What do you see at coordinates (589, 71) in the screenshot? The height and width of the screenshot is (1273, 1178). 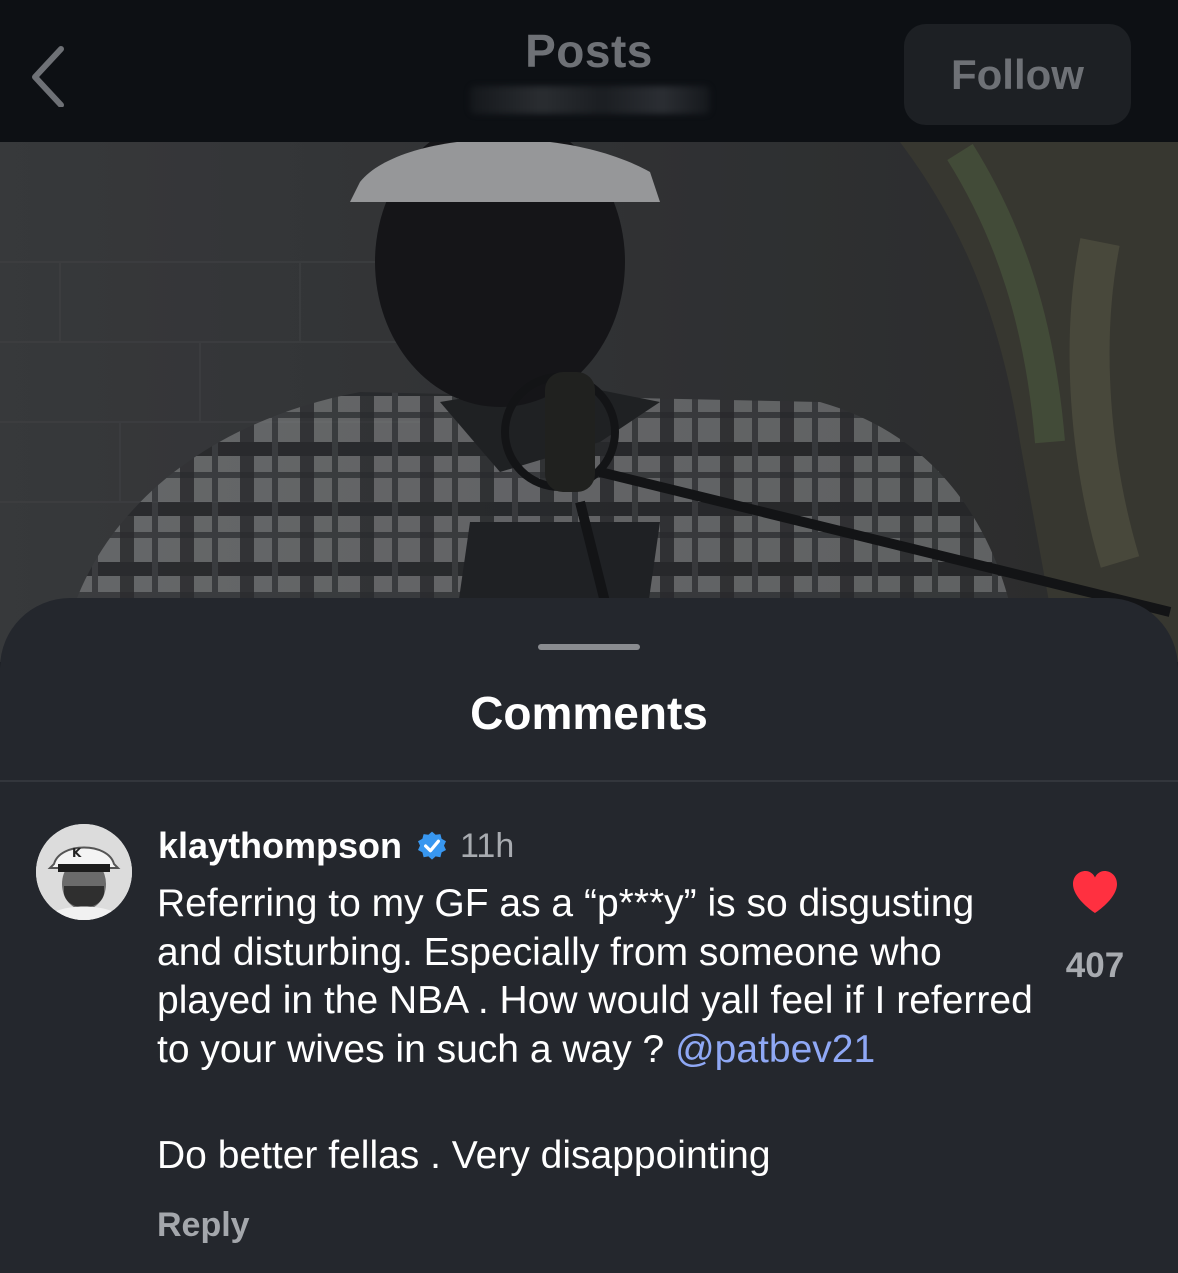 I see `top-bar: Posts Follow` at bounding box center [589, 71].